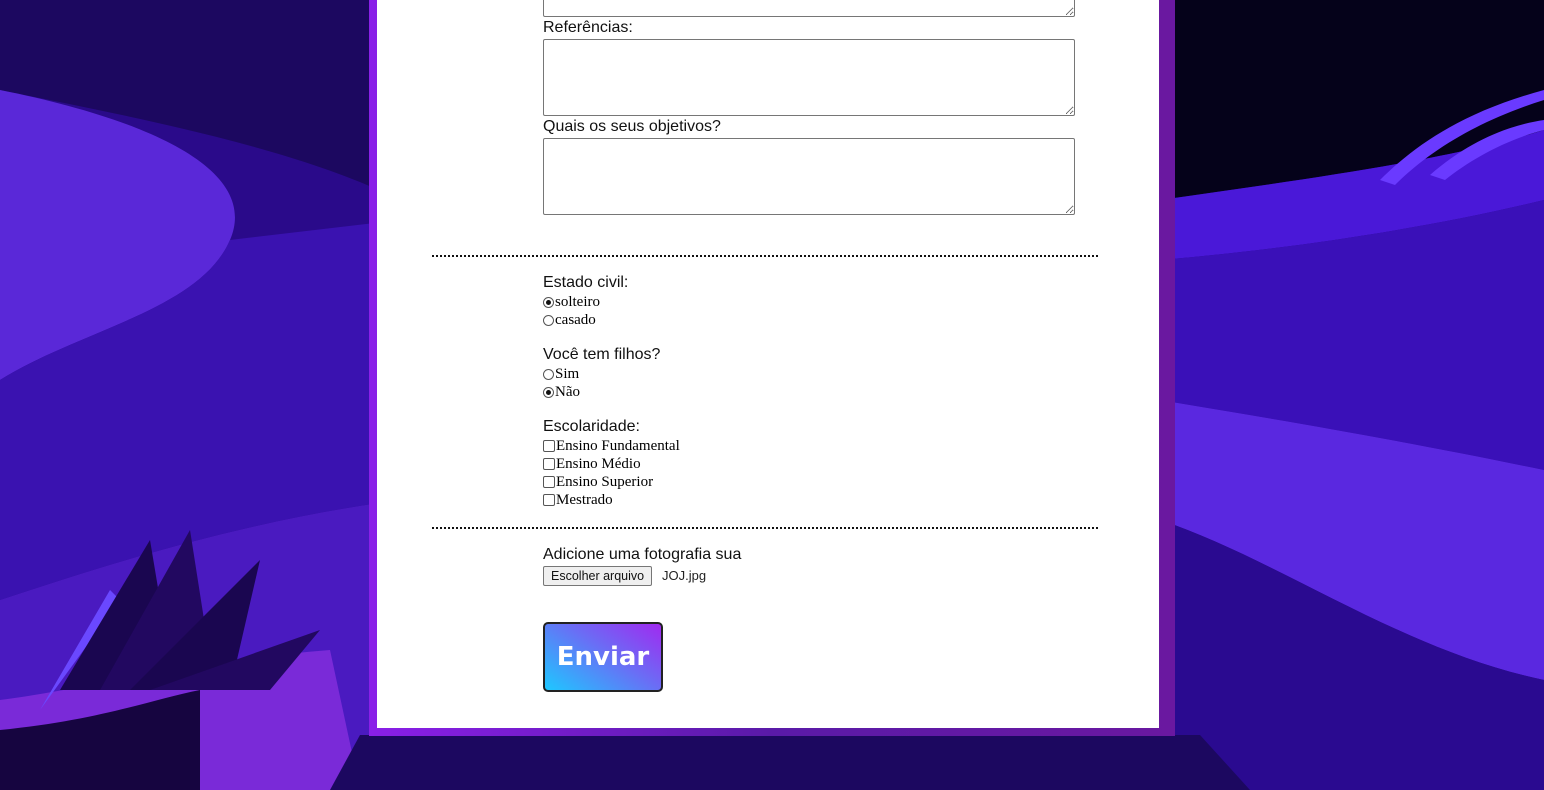 The width and height of the screenshot is (1544, 790). Describe the element at coordinates (809, 176) in the screenshot. I see `objectives-textarea` at that location.